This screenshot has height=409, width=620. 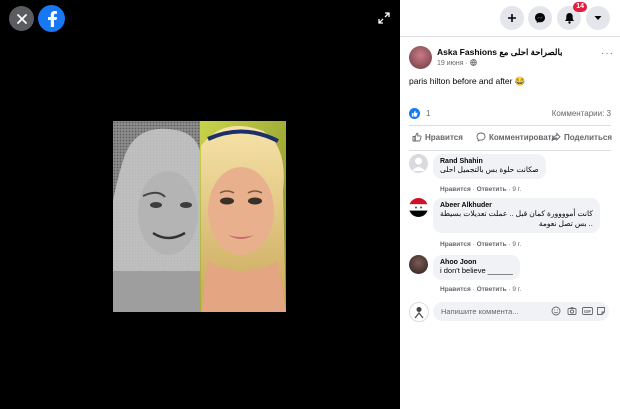 I want to click on post-text: paris hilton before and after 😂, so click(x=467, y=81).